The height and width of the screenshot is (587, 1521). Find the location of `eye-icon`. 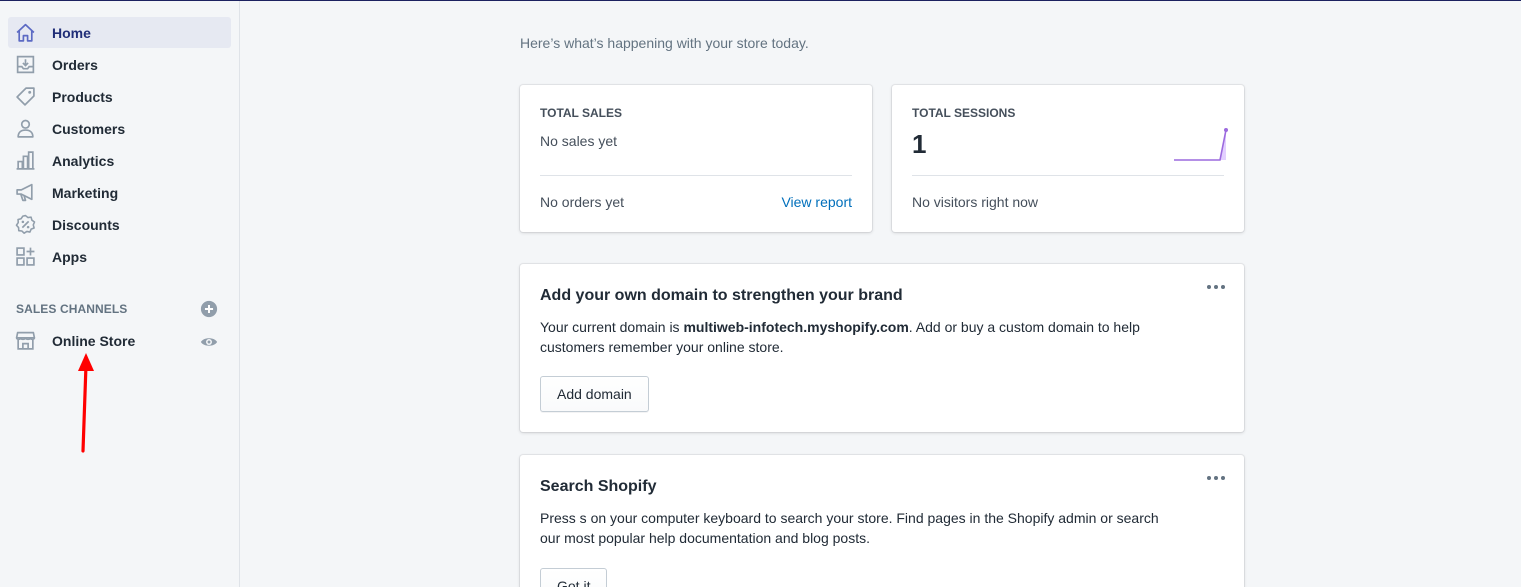

eye-icon is located at coordinates (209, 342).